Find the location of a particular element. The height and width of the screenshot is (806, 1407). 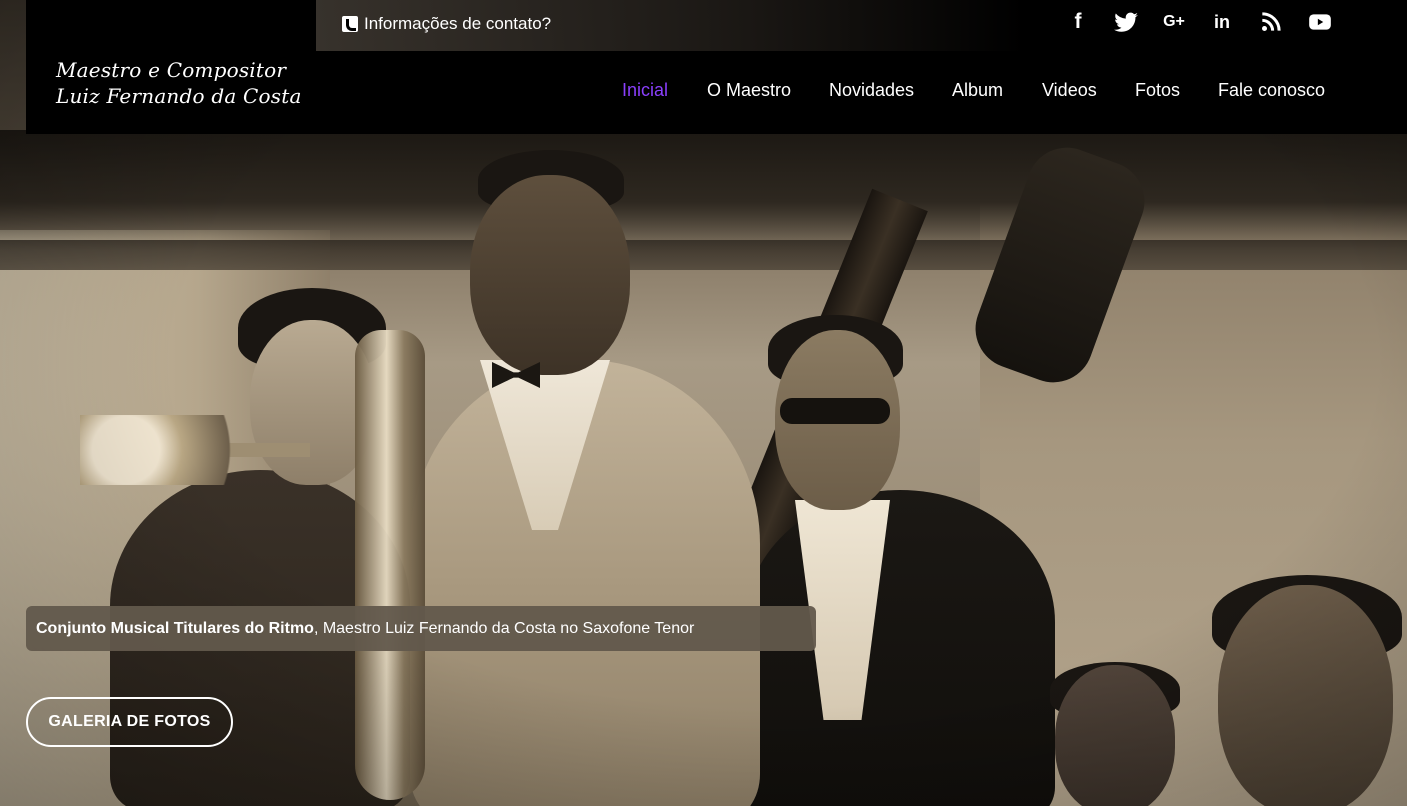

nav-item-album: Album is located at coordinates (977, 90).